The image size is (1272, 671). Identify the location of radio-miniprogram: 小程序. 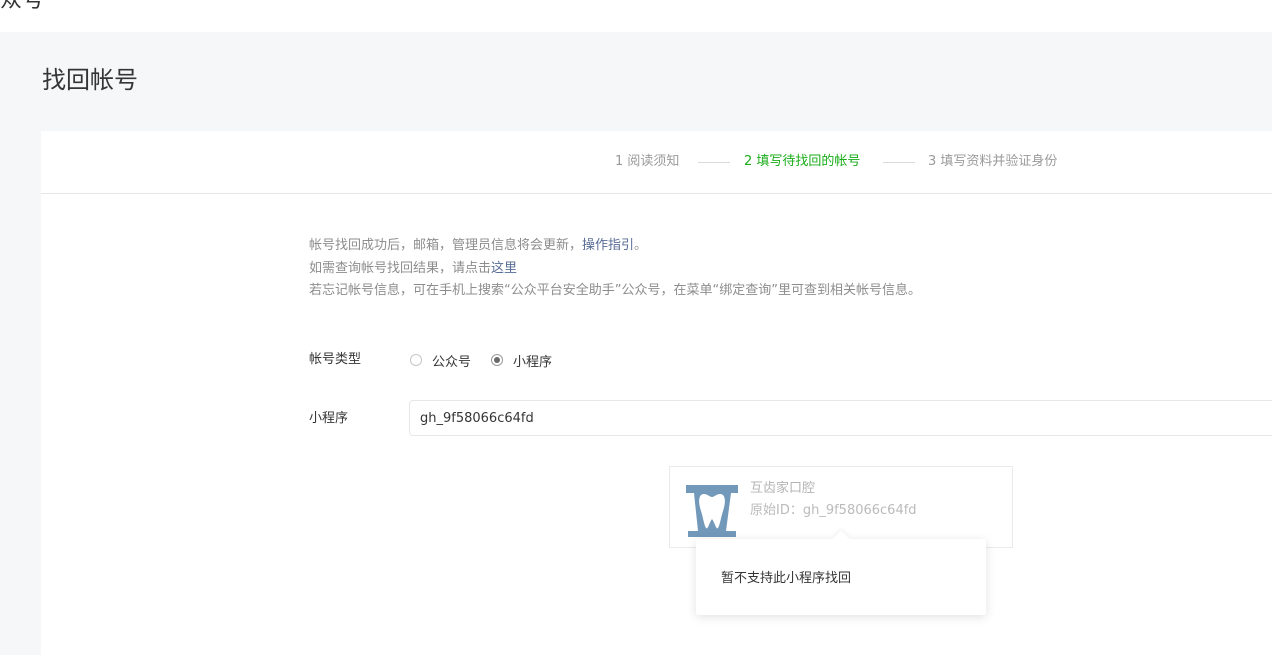
(521, 360).